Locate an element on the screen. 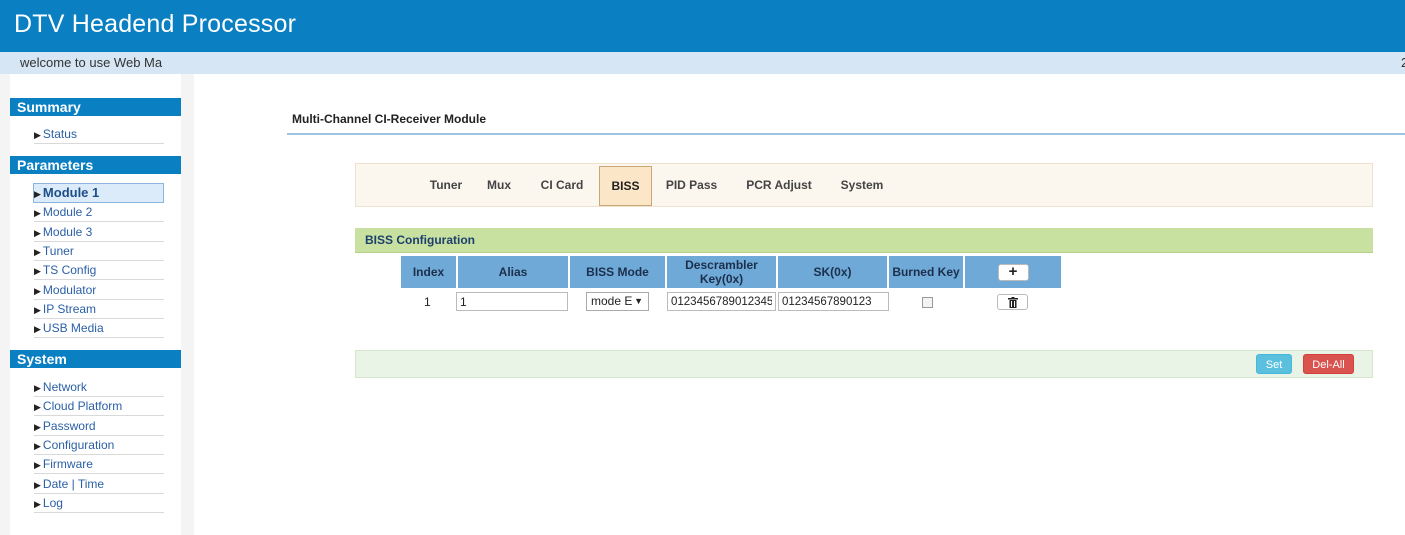 The image size is (1405, 535). welcome-right-text: 2 is located at coordinates (1403, 62).